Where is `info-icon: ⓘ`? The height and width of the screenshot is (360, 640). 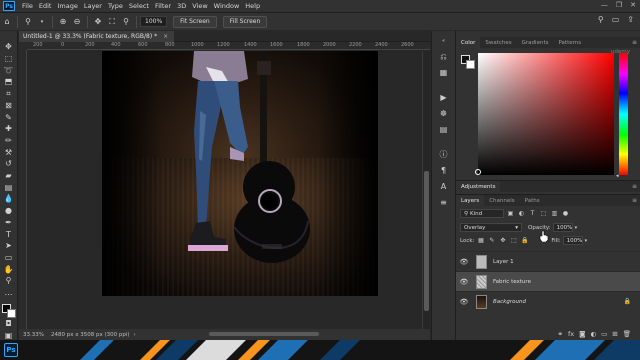 info-icon: ⓘ is located at coordinates (444, 154).